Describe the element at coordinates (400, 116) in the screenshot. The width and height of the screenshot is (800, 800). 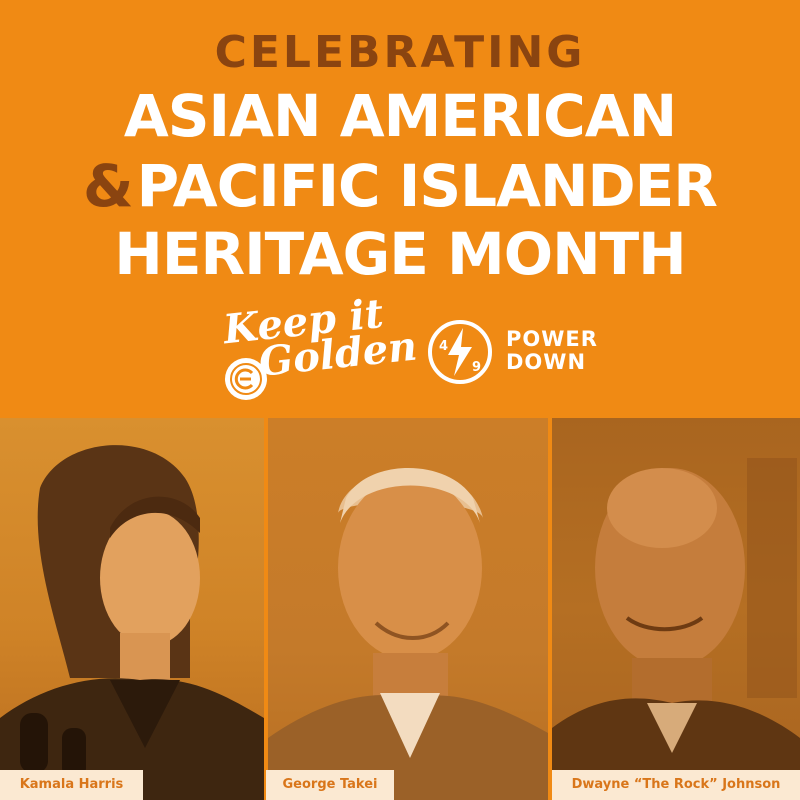
I see `title-line-1: ASIAN AMERICAN` at that location.